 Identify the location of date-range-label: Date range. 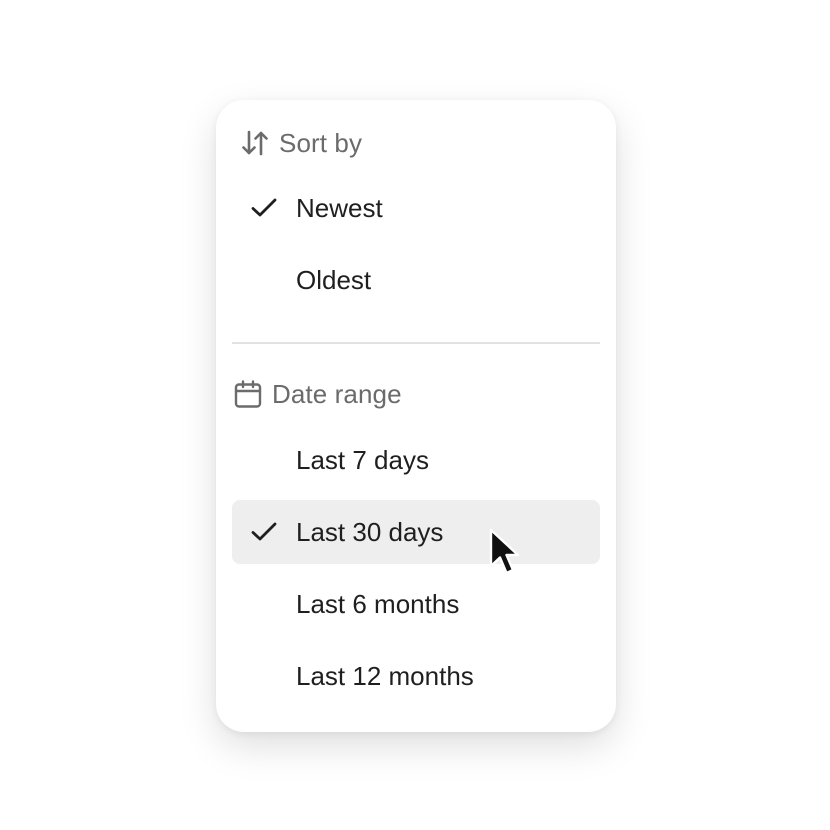
(337, 393).